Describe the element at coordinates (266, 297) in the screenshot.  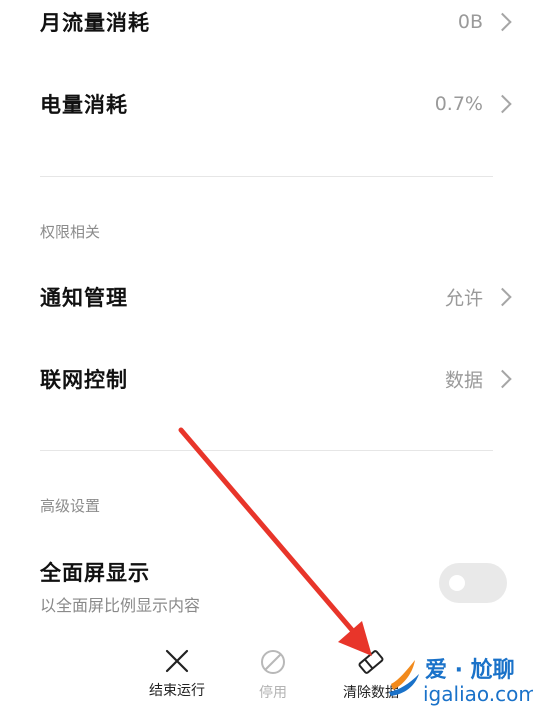
I see `notification-management-row: 通知管理 允许` at that location.